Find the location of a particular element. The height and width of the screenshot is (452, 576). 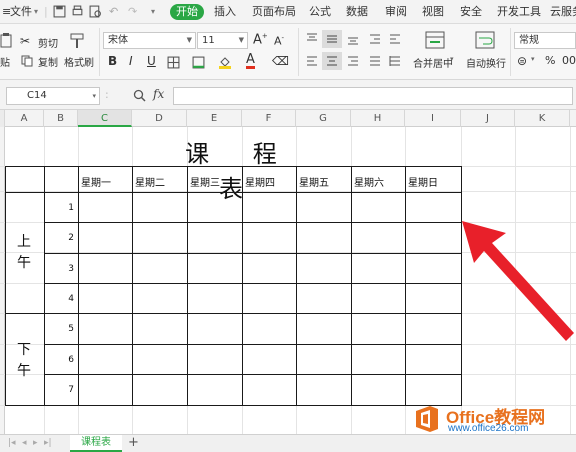

tab-developer: 开发工具 is located at coordinates (519, 12).